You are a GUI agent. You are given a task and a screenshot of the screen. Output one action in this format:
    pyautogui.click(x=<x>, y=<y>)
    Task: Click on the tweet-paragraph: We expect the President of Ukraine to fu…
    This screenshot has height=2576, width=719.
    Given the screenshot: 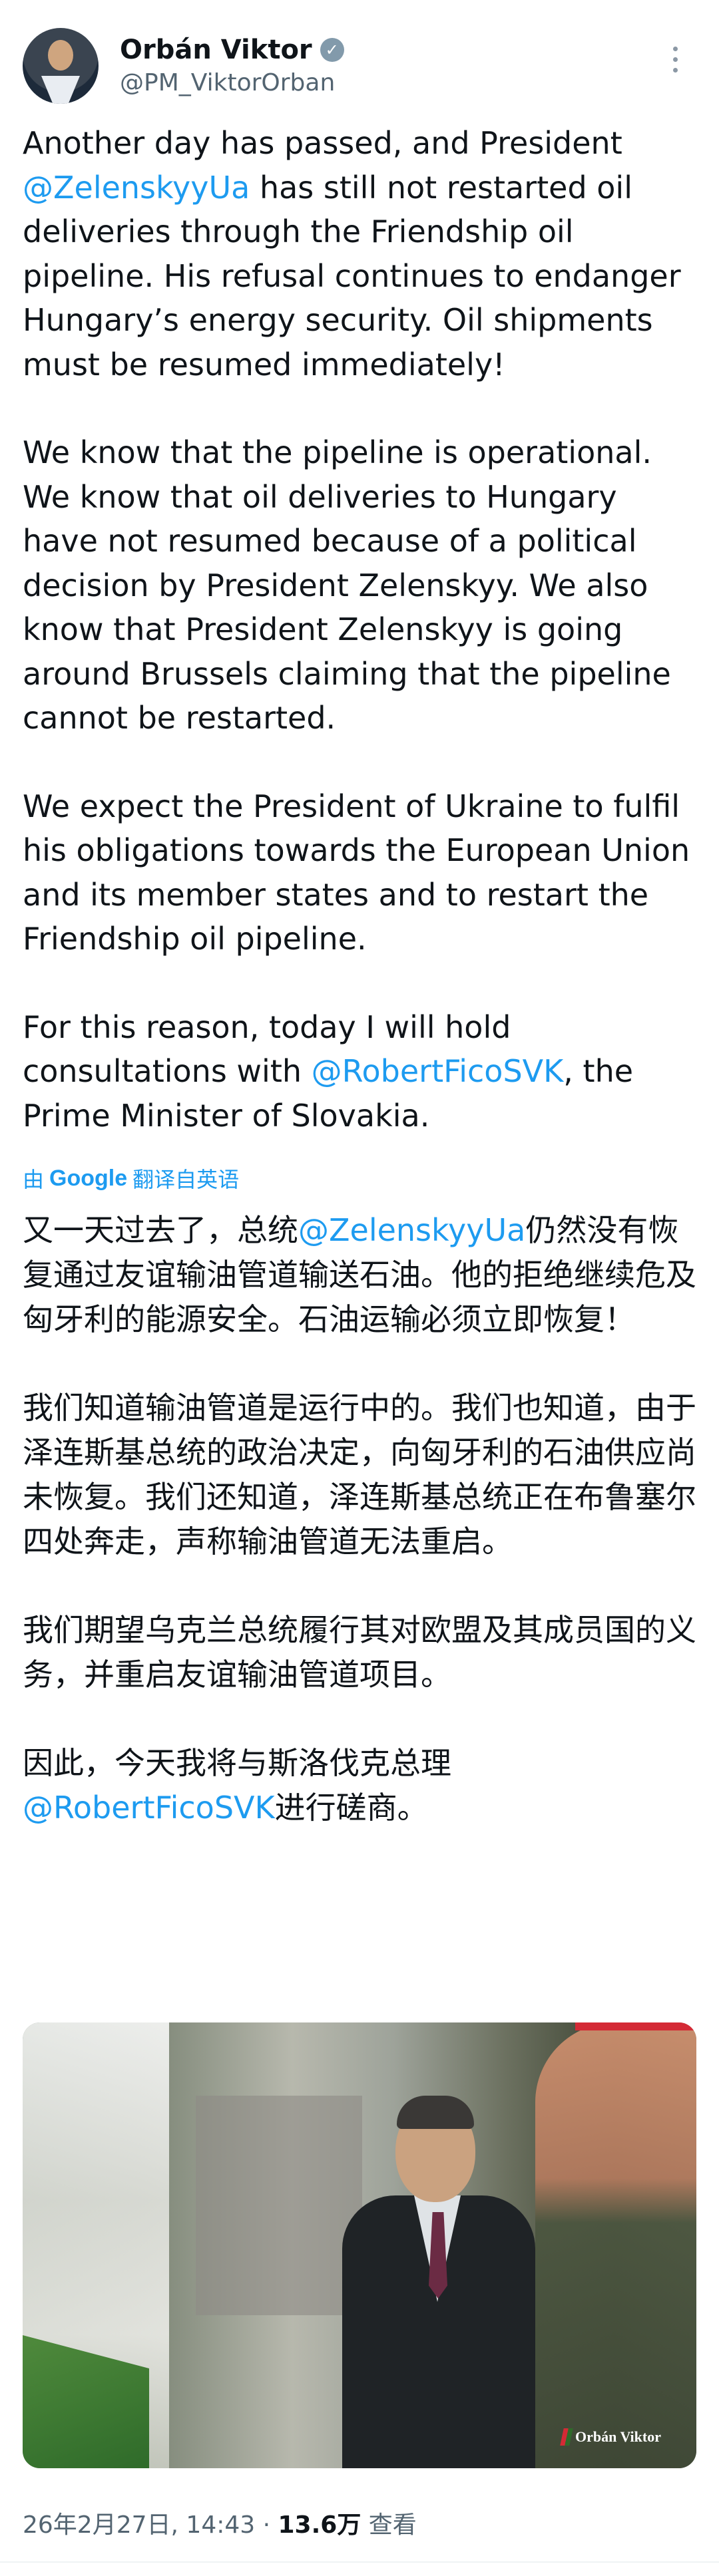 What is the action you would take?
    pyautogui.click(x=356, y=872)
    